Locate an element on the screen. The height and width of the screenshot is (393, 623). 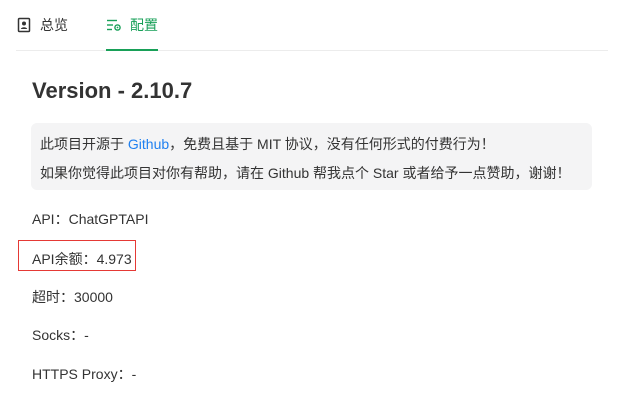
info-timeout-value: 30000 is located at coordinates (93, 297).